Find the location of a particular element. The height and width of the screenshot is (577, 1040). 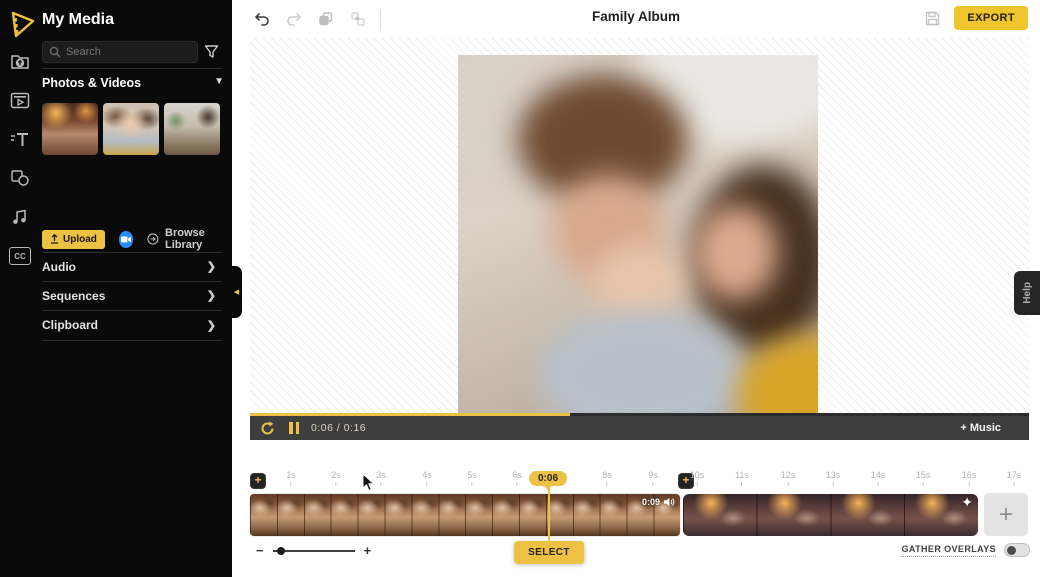

gather-overlays-toggle is located at coordinates (1017, 550).